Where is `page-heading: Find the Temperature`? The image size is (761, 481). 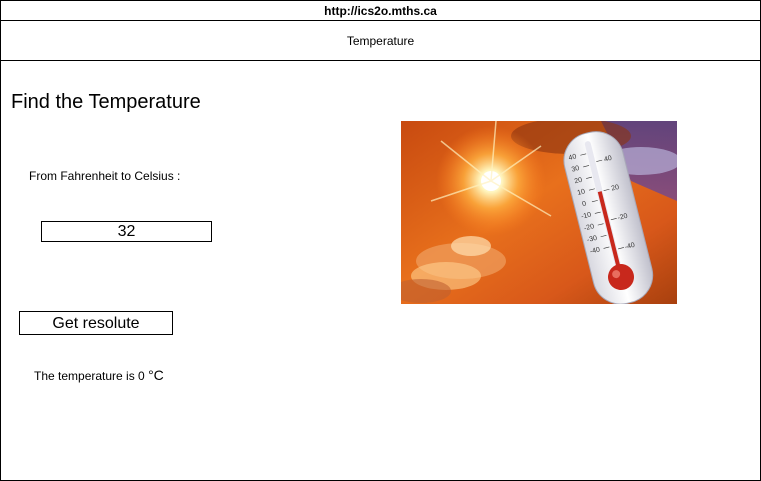
page-heading: Find the Temperature is located at coordinates (106, 102).